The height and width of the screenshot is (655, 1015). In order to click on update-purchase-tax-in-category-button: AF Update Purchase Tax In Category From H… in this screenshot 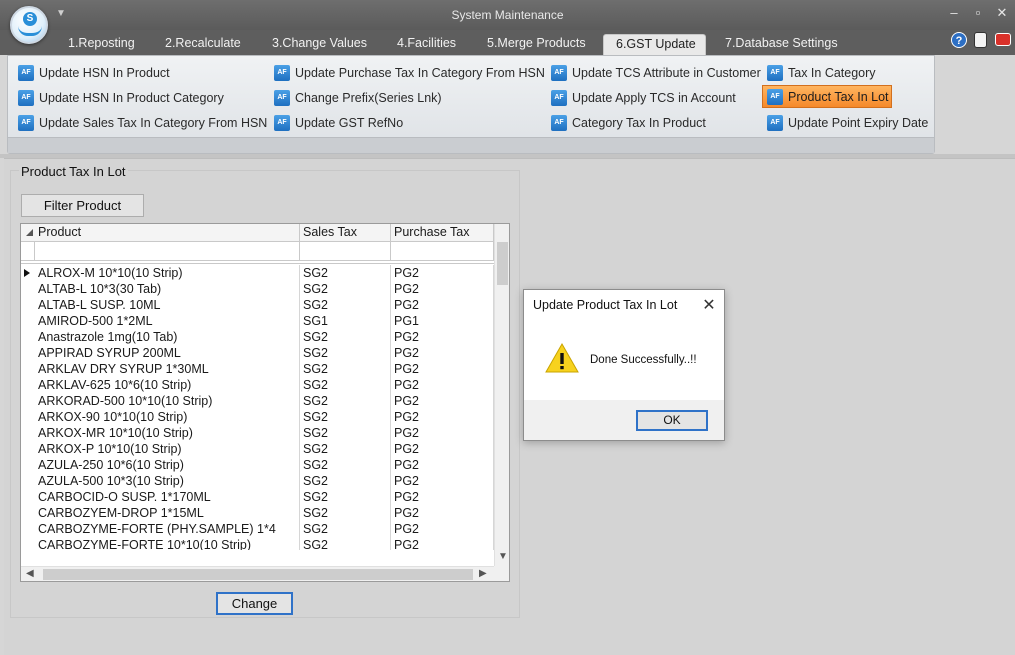, I will do `click(410, 72)`.